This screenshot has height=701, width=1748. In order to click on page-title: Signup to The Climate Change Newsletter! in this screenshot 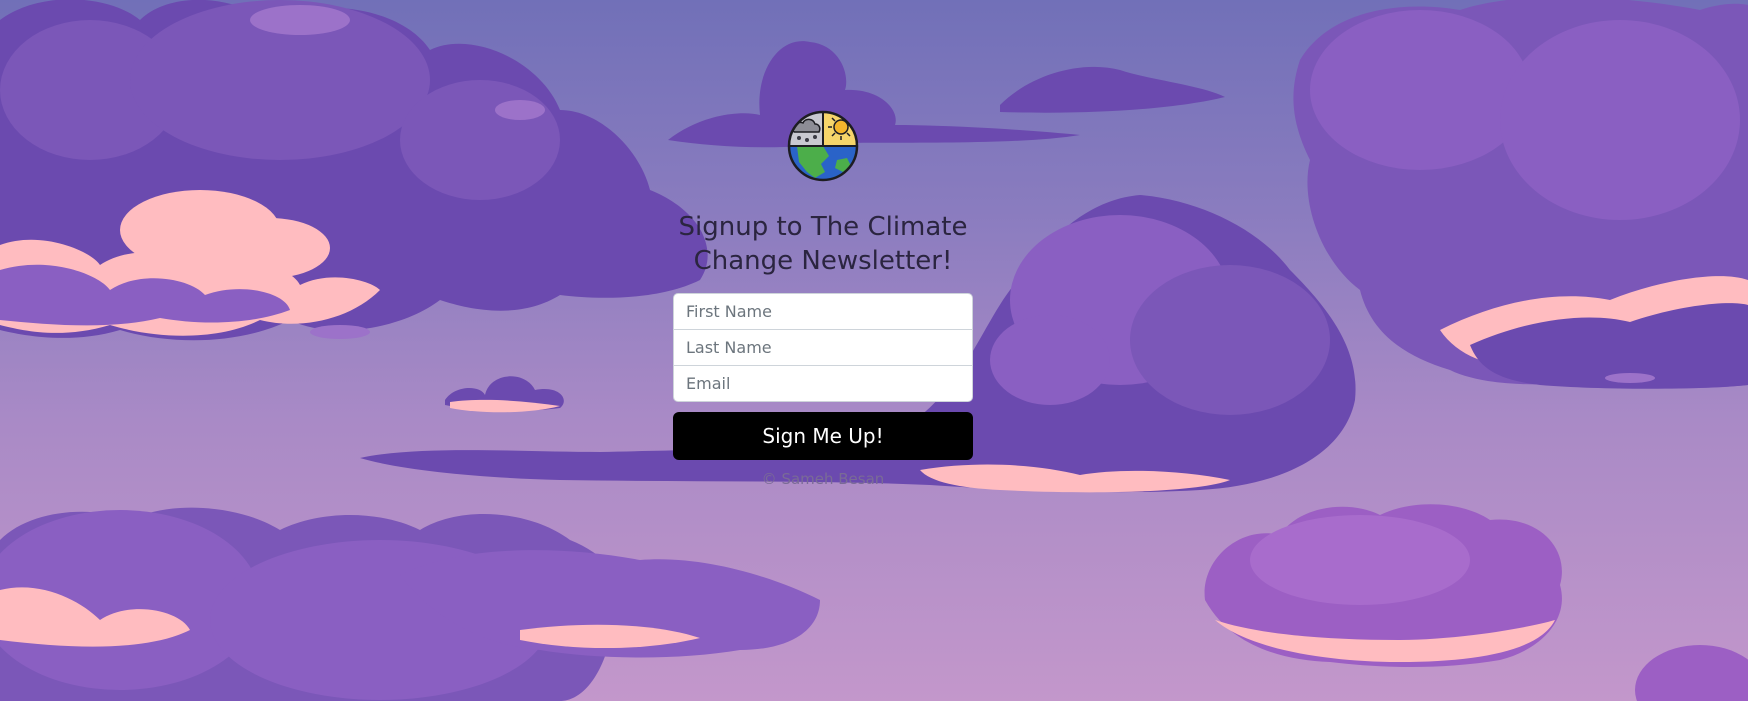, I will do `click(823, 244)`.